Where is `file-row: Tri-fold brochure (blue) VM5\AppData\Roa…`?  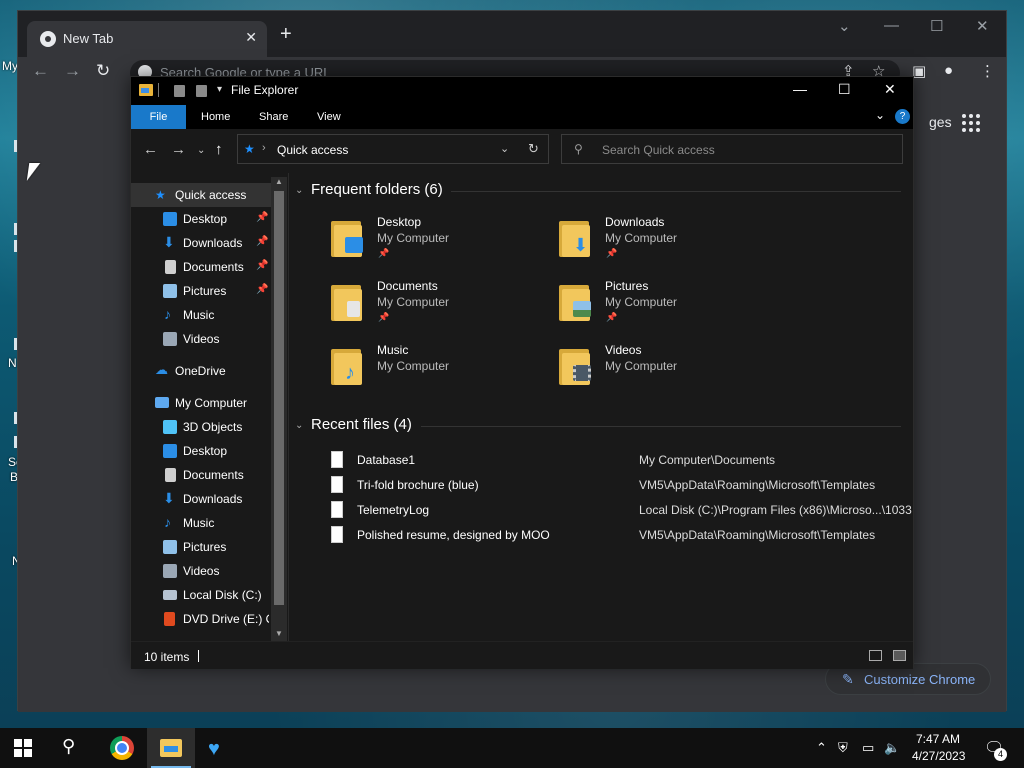 file-row: Tri-fold brochure (blue) VM5\AppData\Roa… is located at coordinates (617, 485).